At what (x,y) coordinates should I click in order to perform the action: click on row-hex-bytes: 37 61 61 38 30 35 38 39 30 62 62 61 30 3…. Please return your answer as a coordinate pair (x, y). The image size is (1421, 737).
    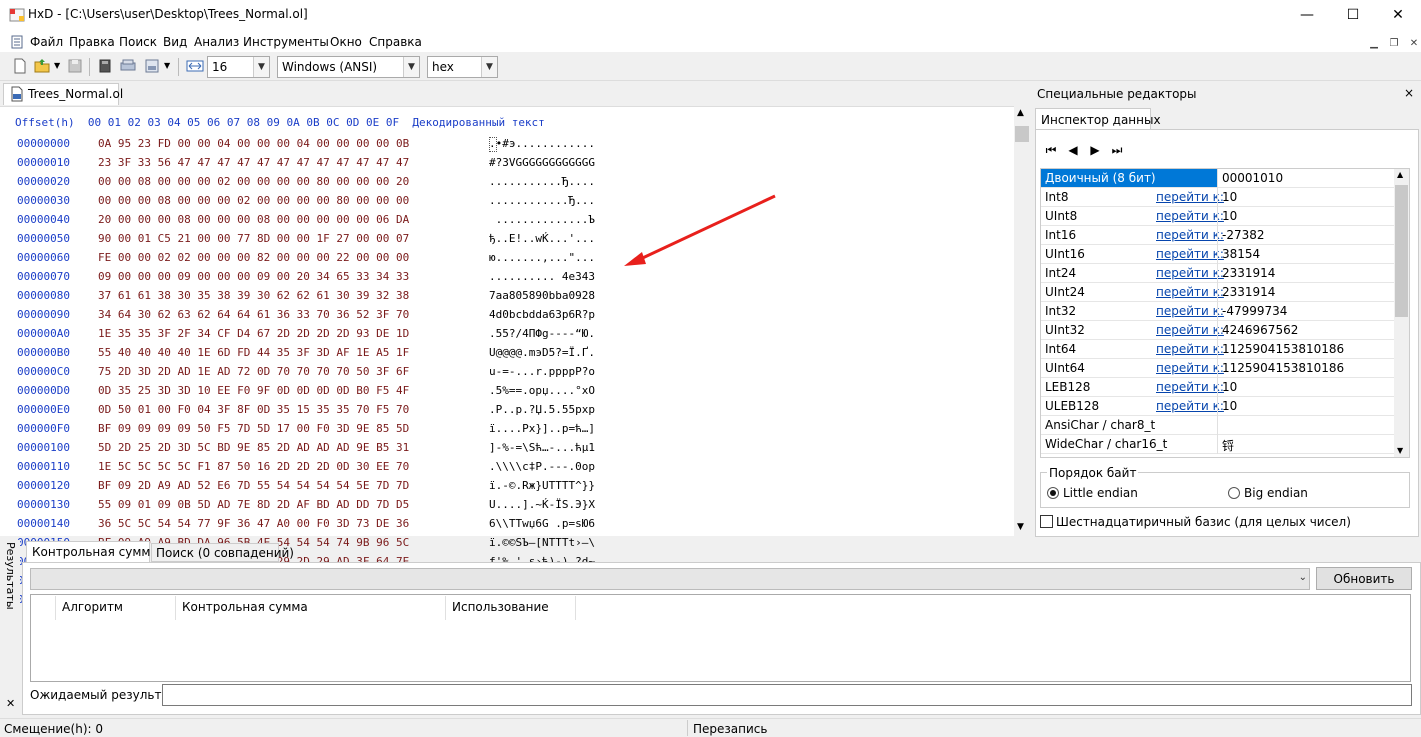
    Looking at the image, I should click on (253, 295).